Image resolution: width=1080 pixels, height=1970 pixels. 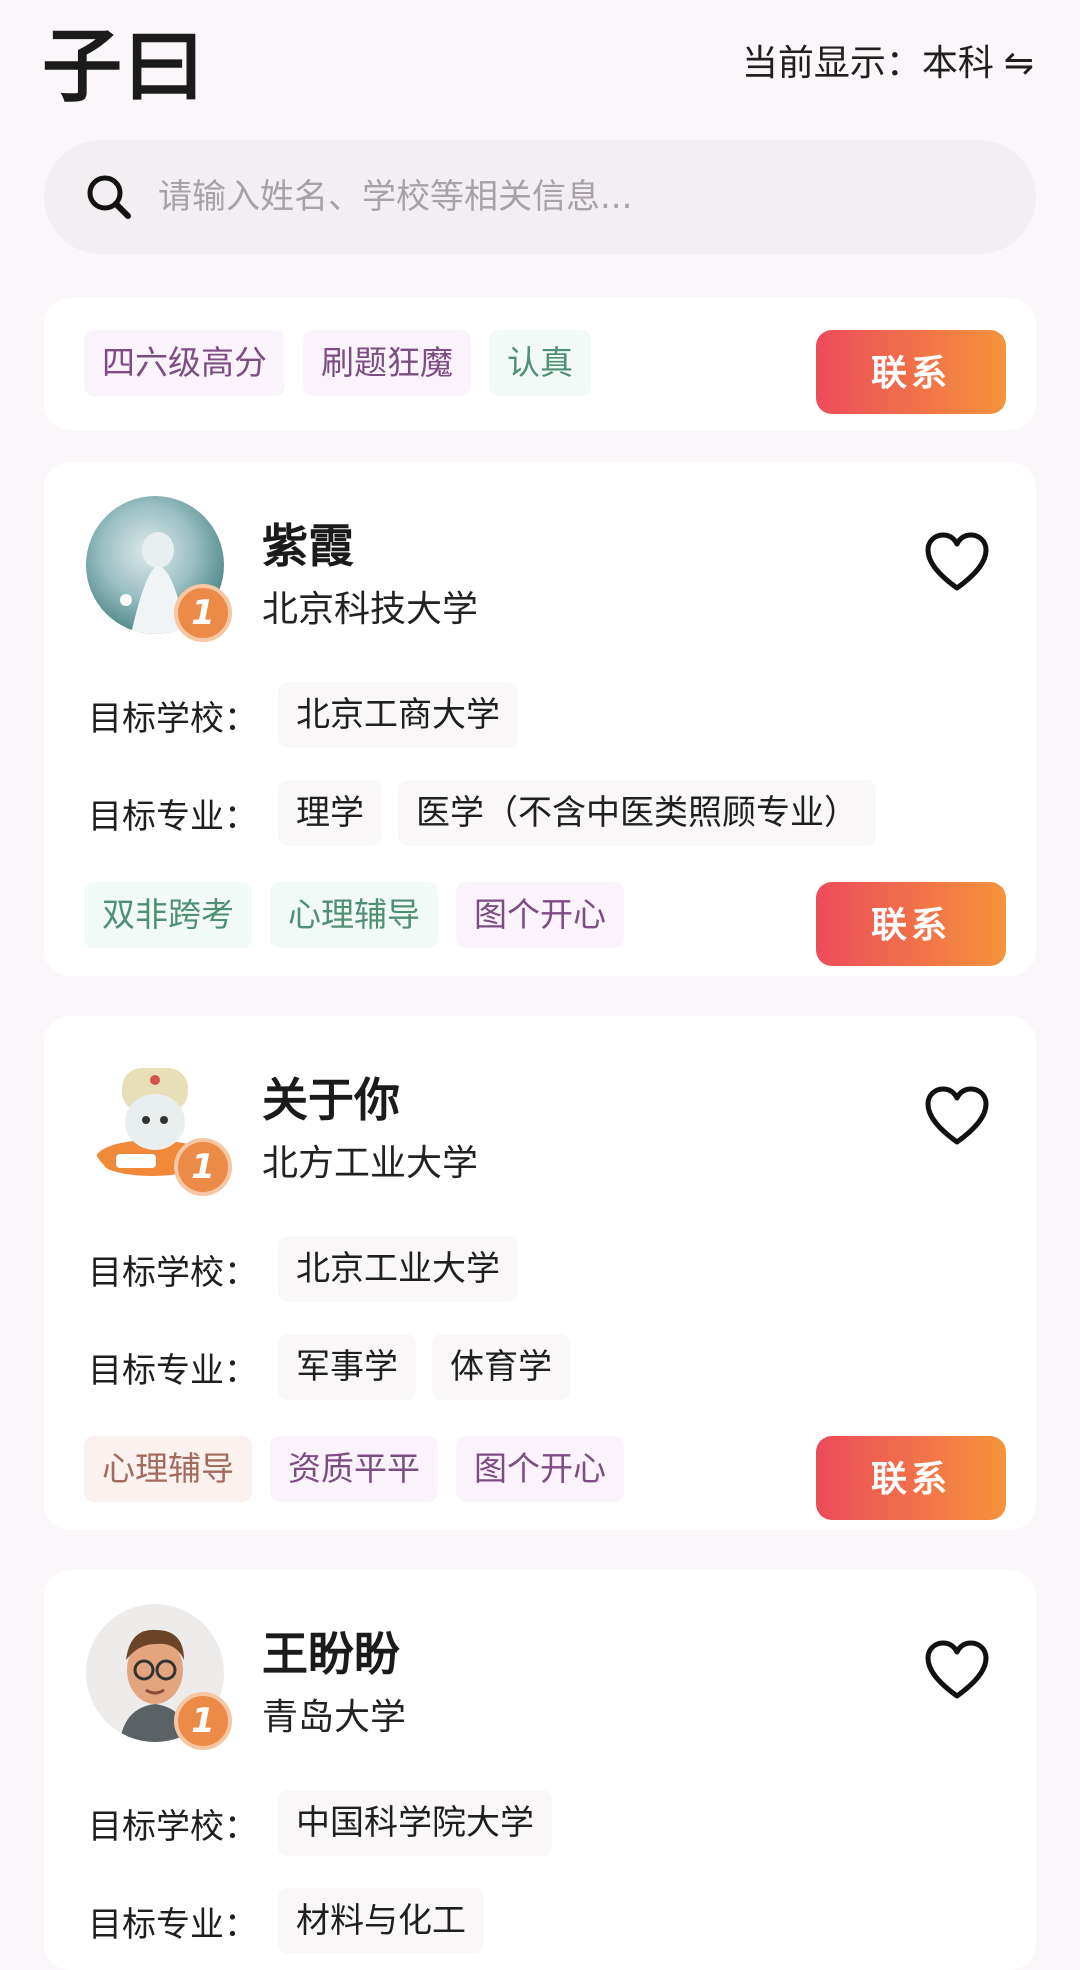 I want to click on tag: 刷题狂魔, so click(x=387, y=363).